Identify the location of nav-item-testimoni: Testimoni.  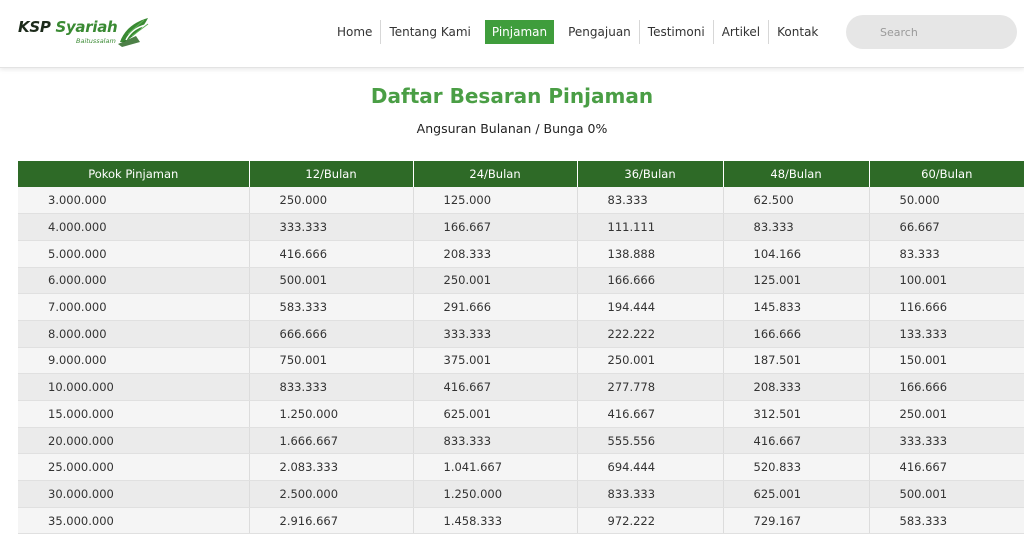
(677, 32).